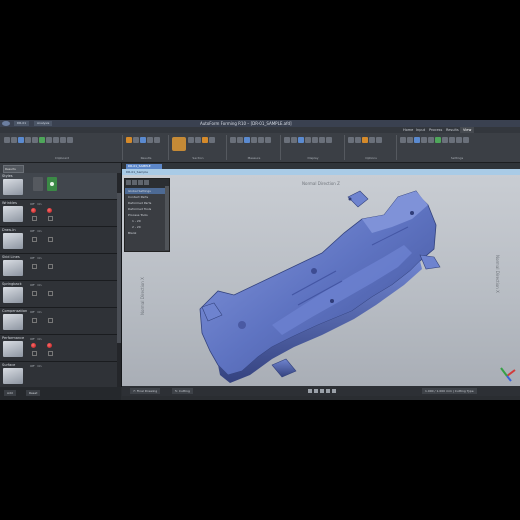  Describe the element at coordinates (147, 233) in the screenshot. I see `tree-row: Blank` at that location.